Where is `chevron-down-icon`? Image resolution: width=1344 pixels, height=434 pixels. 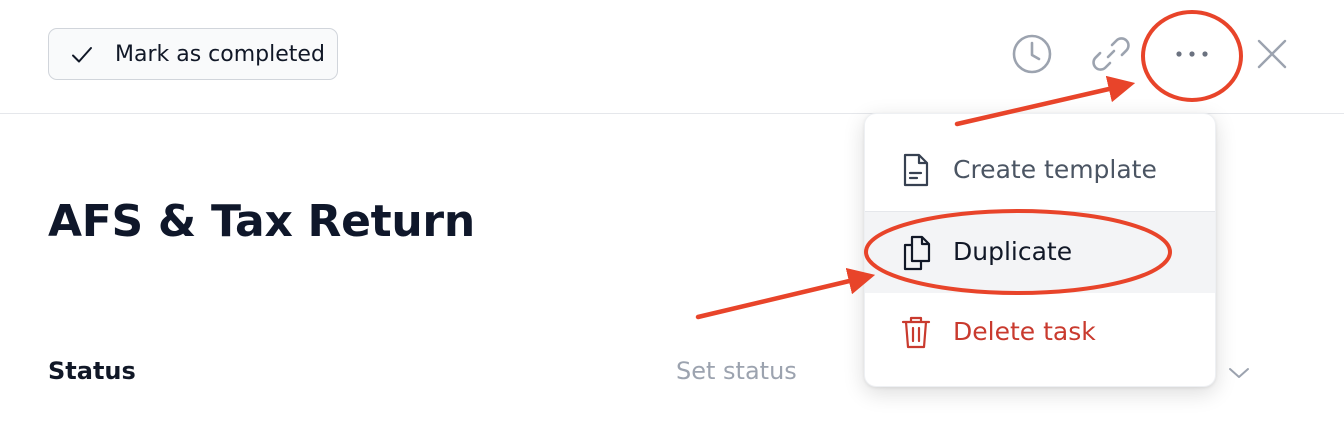
chevron-down-icon is located at coordinates (1239, 373).